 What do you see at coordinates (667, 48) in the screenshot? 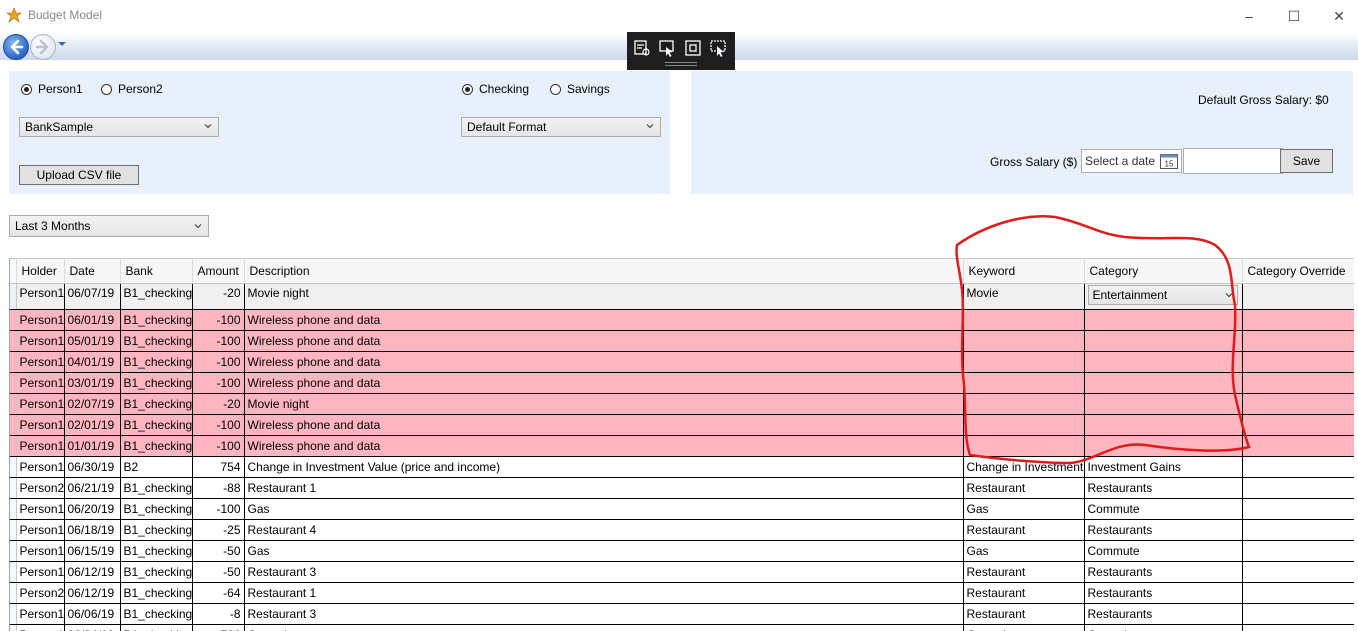
I see `select-element-icon` at bounding box center [667, 48].